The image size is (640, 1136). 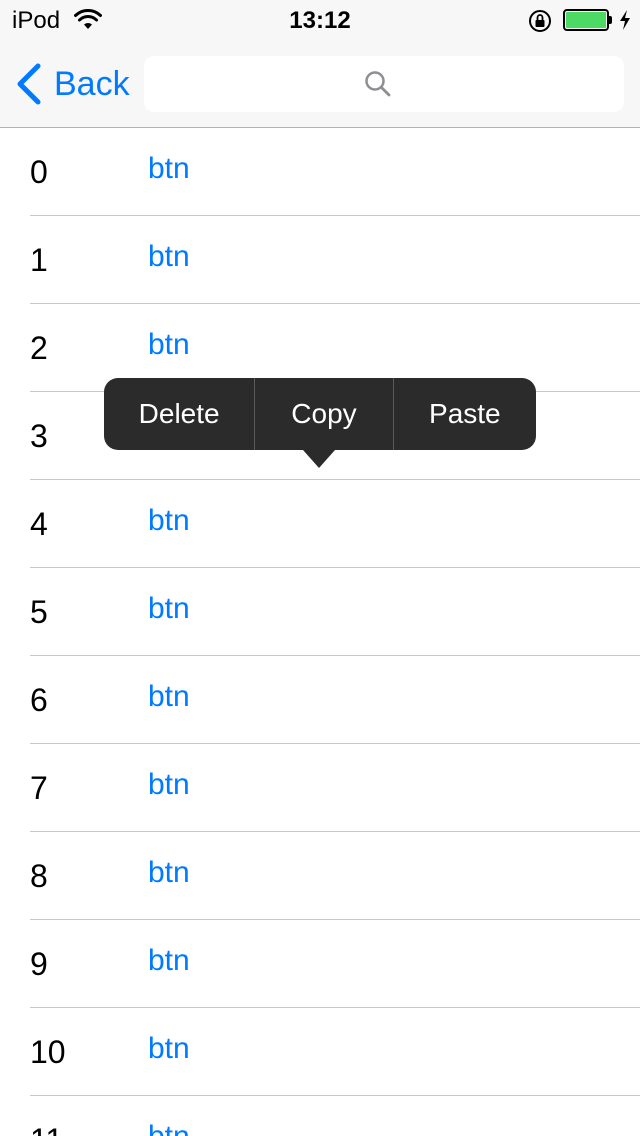 I want to click on back-button-label: Back, so click(x=92, y=83).